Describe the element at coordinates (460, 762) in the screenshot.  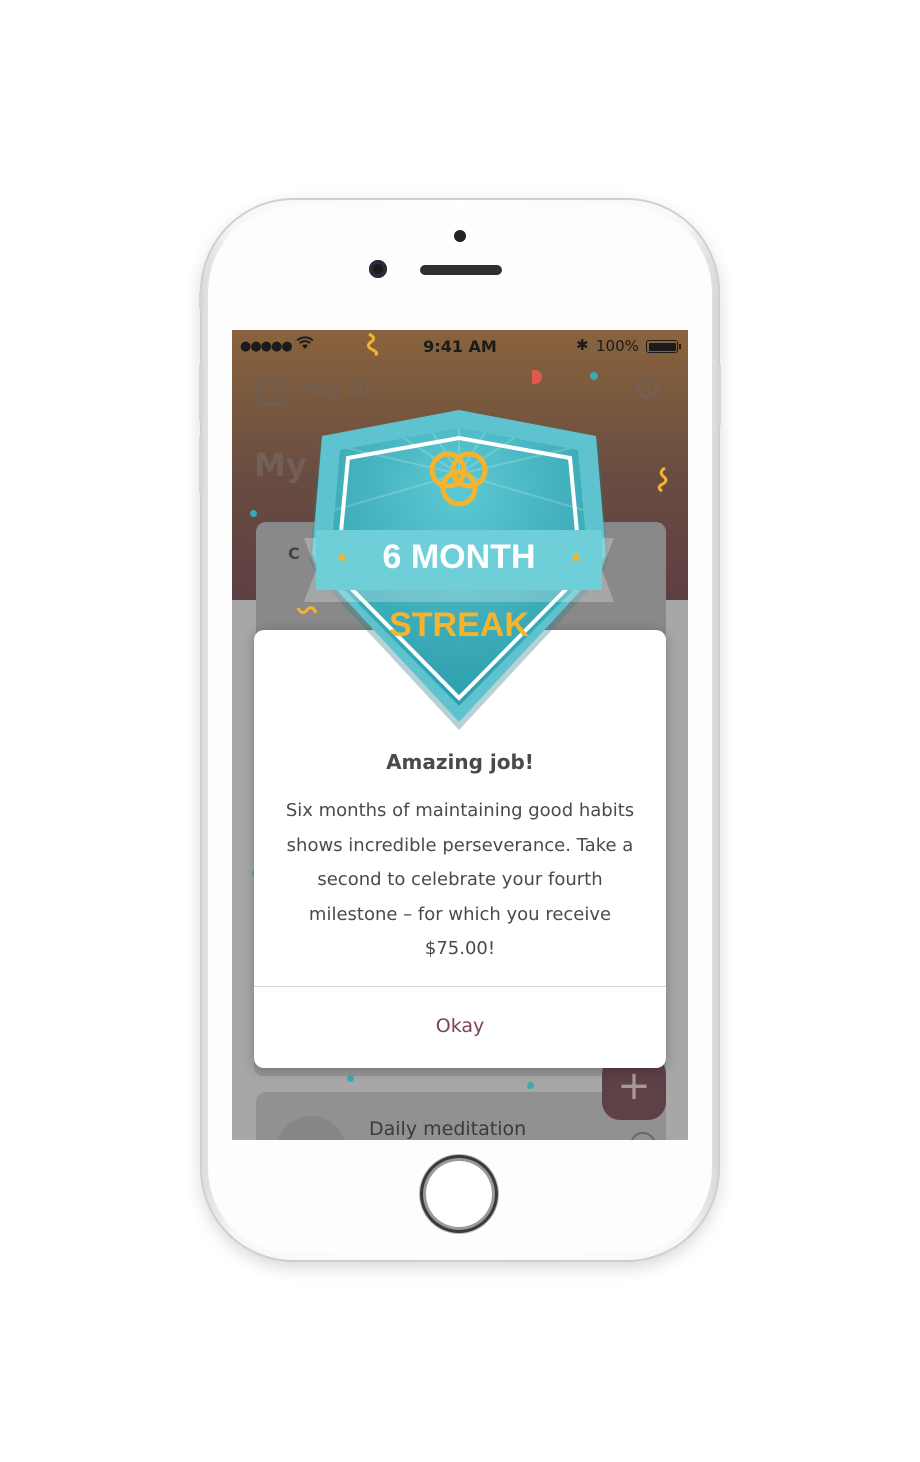
I see `dialog-title: Amazing job!` at that location.